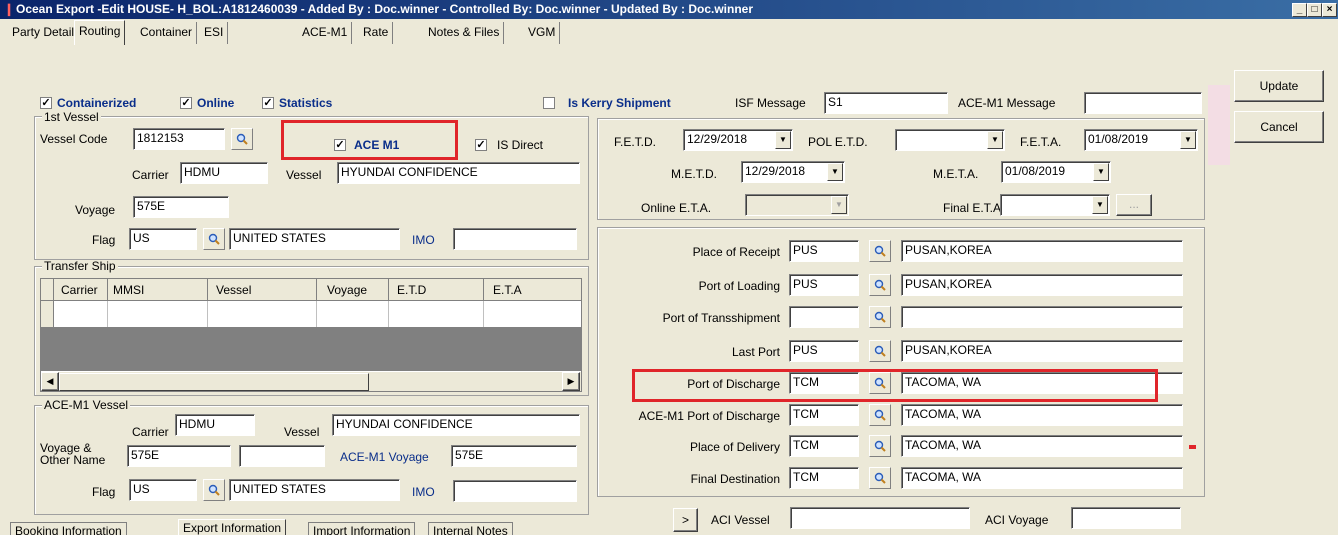  Describe the element at coordinates (507, 290) in the screenshot. I see `column-header: E.T.A` at that location.